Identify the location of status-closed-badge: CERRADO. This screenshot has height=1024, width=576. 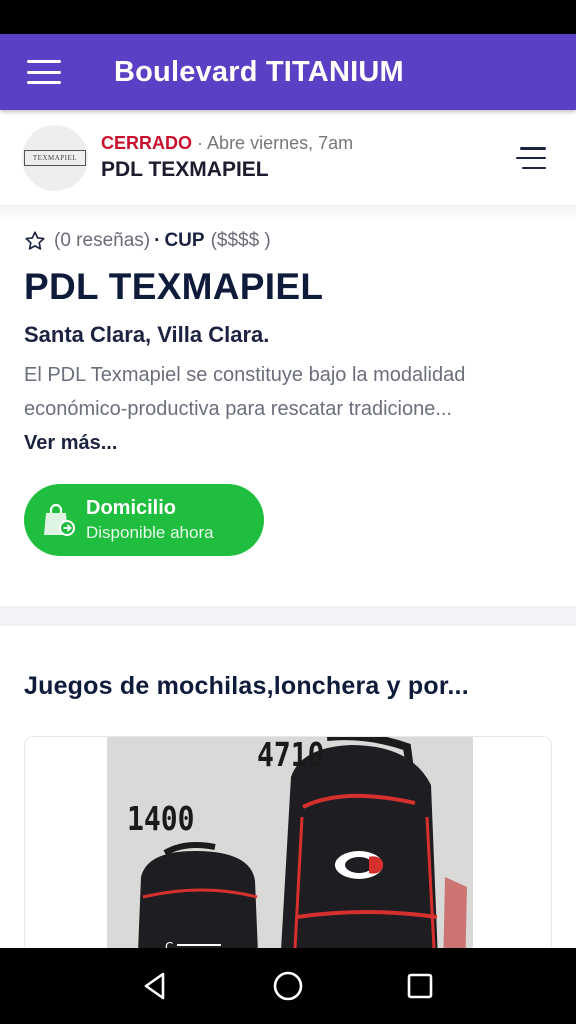
(147, 143).